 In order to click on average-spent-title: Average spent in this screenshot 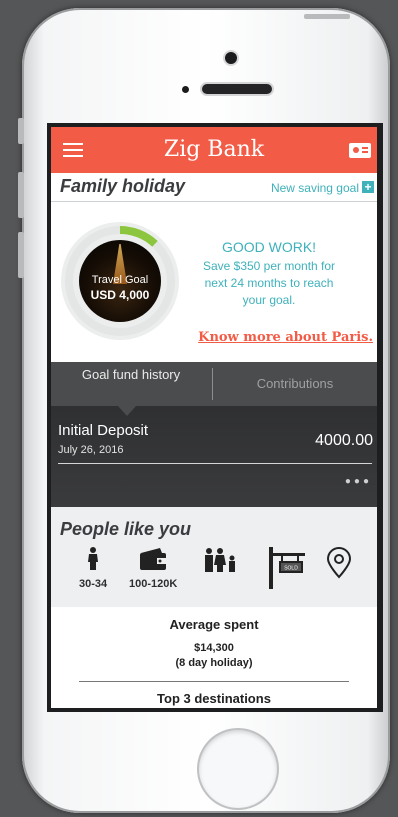, I will do `click(214, 624)`.